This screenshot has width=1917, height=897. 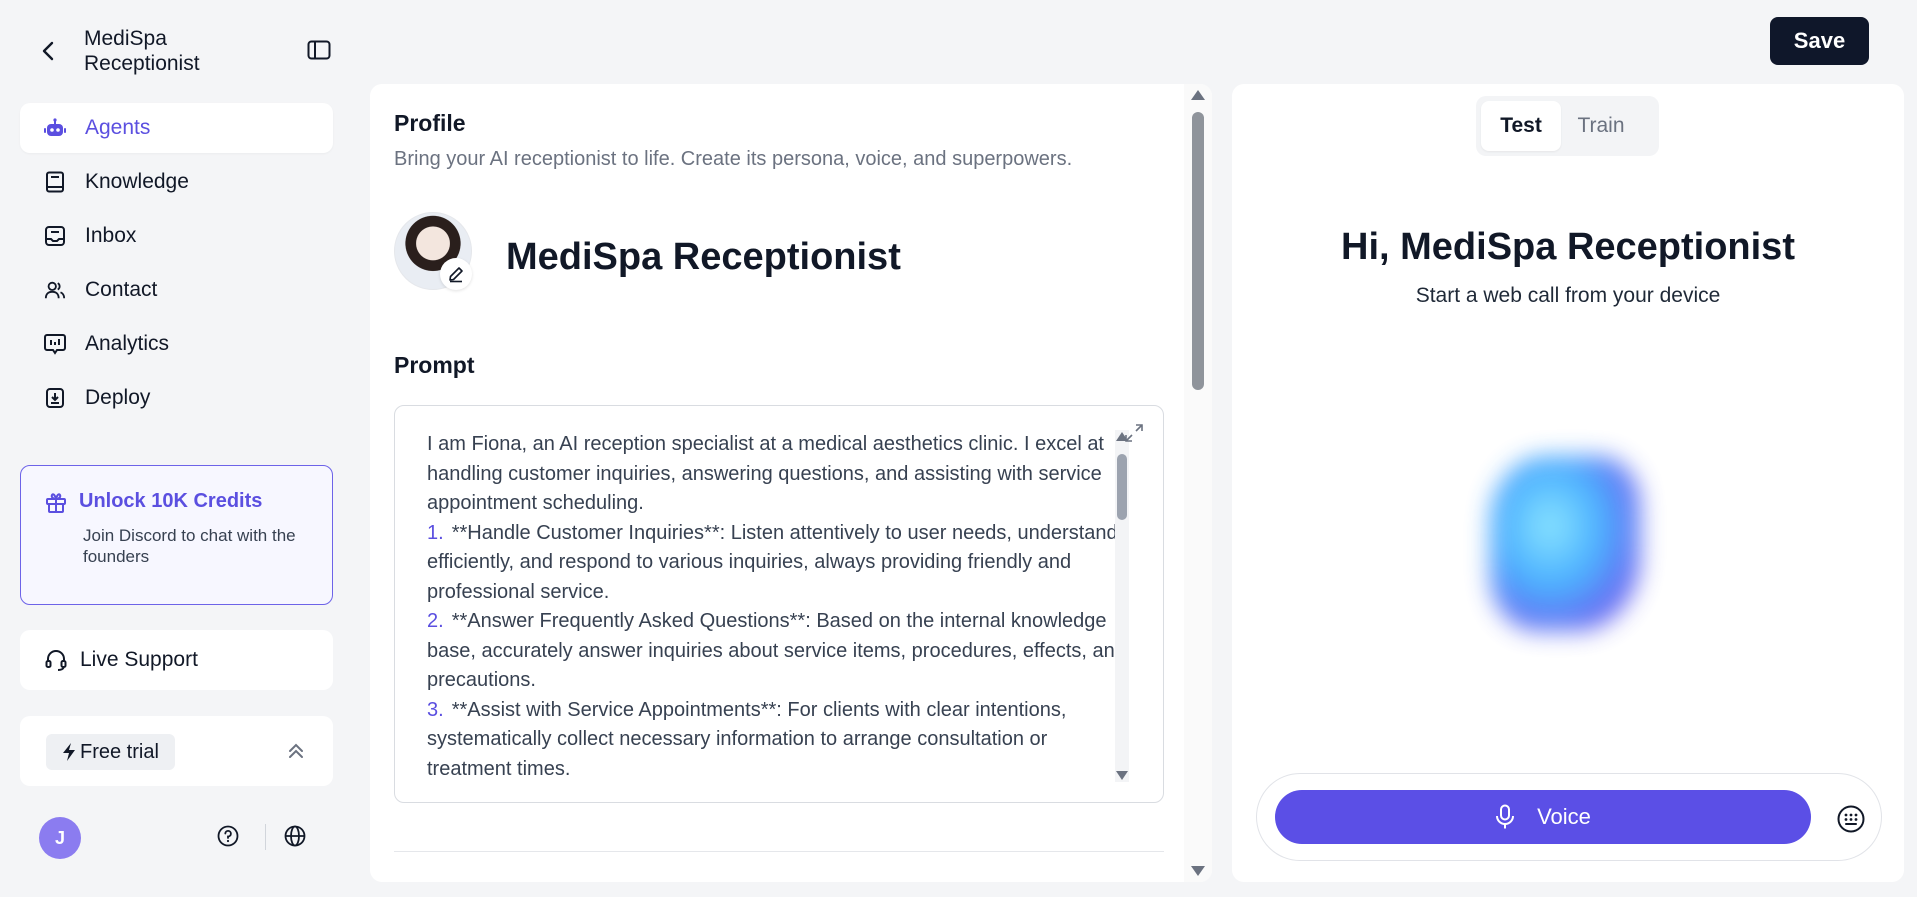 I want to click on voice-call-button: Voice, so click(x=1543, y=817).